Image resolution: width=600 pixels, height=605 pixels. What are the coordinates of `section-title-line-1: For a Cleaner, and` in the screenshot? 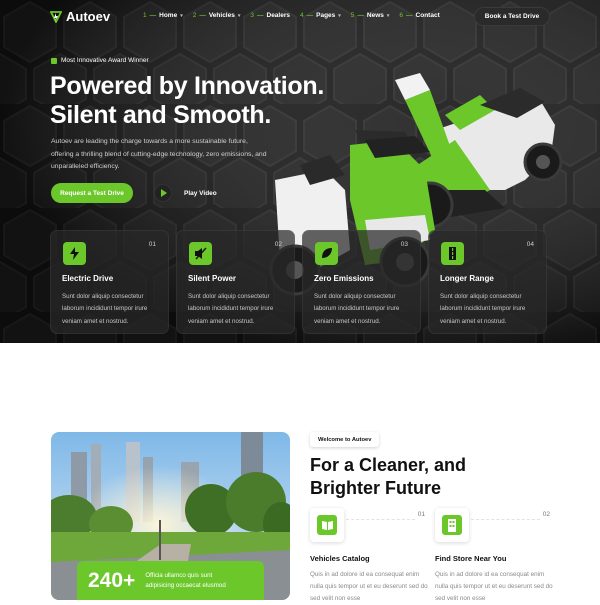 It's located at (388, 465).